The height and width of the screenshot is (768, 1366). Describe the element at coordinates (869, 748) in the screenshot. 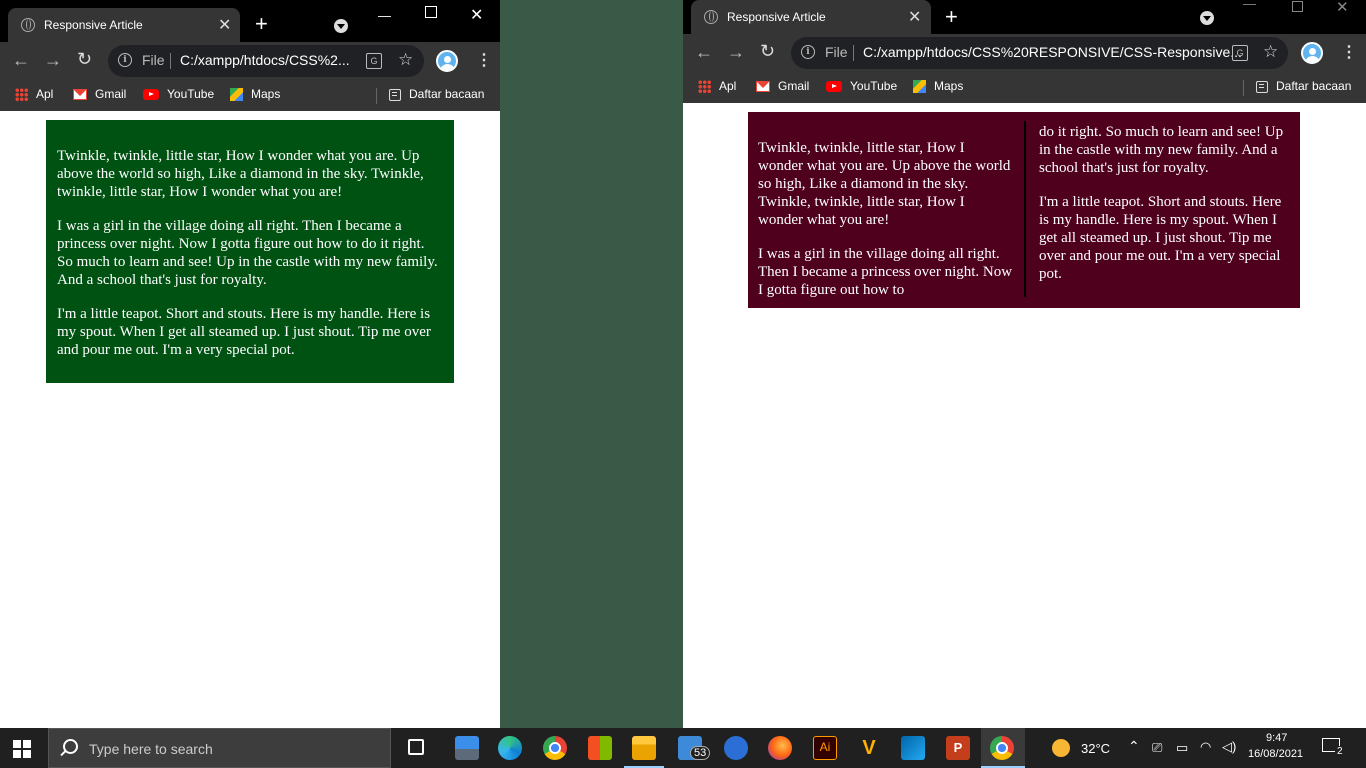

I see `visual-studio-icon: V` at that location.